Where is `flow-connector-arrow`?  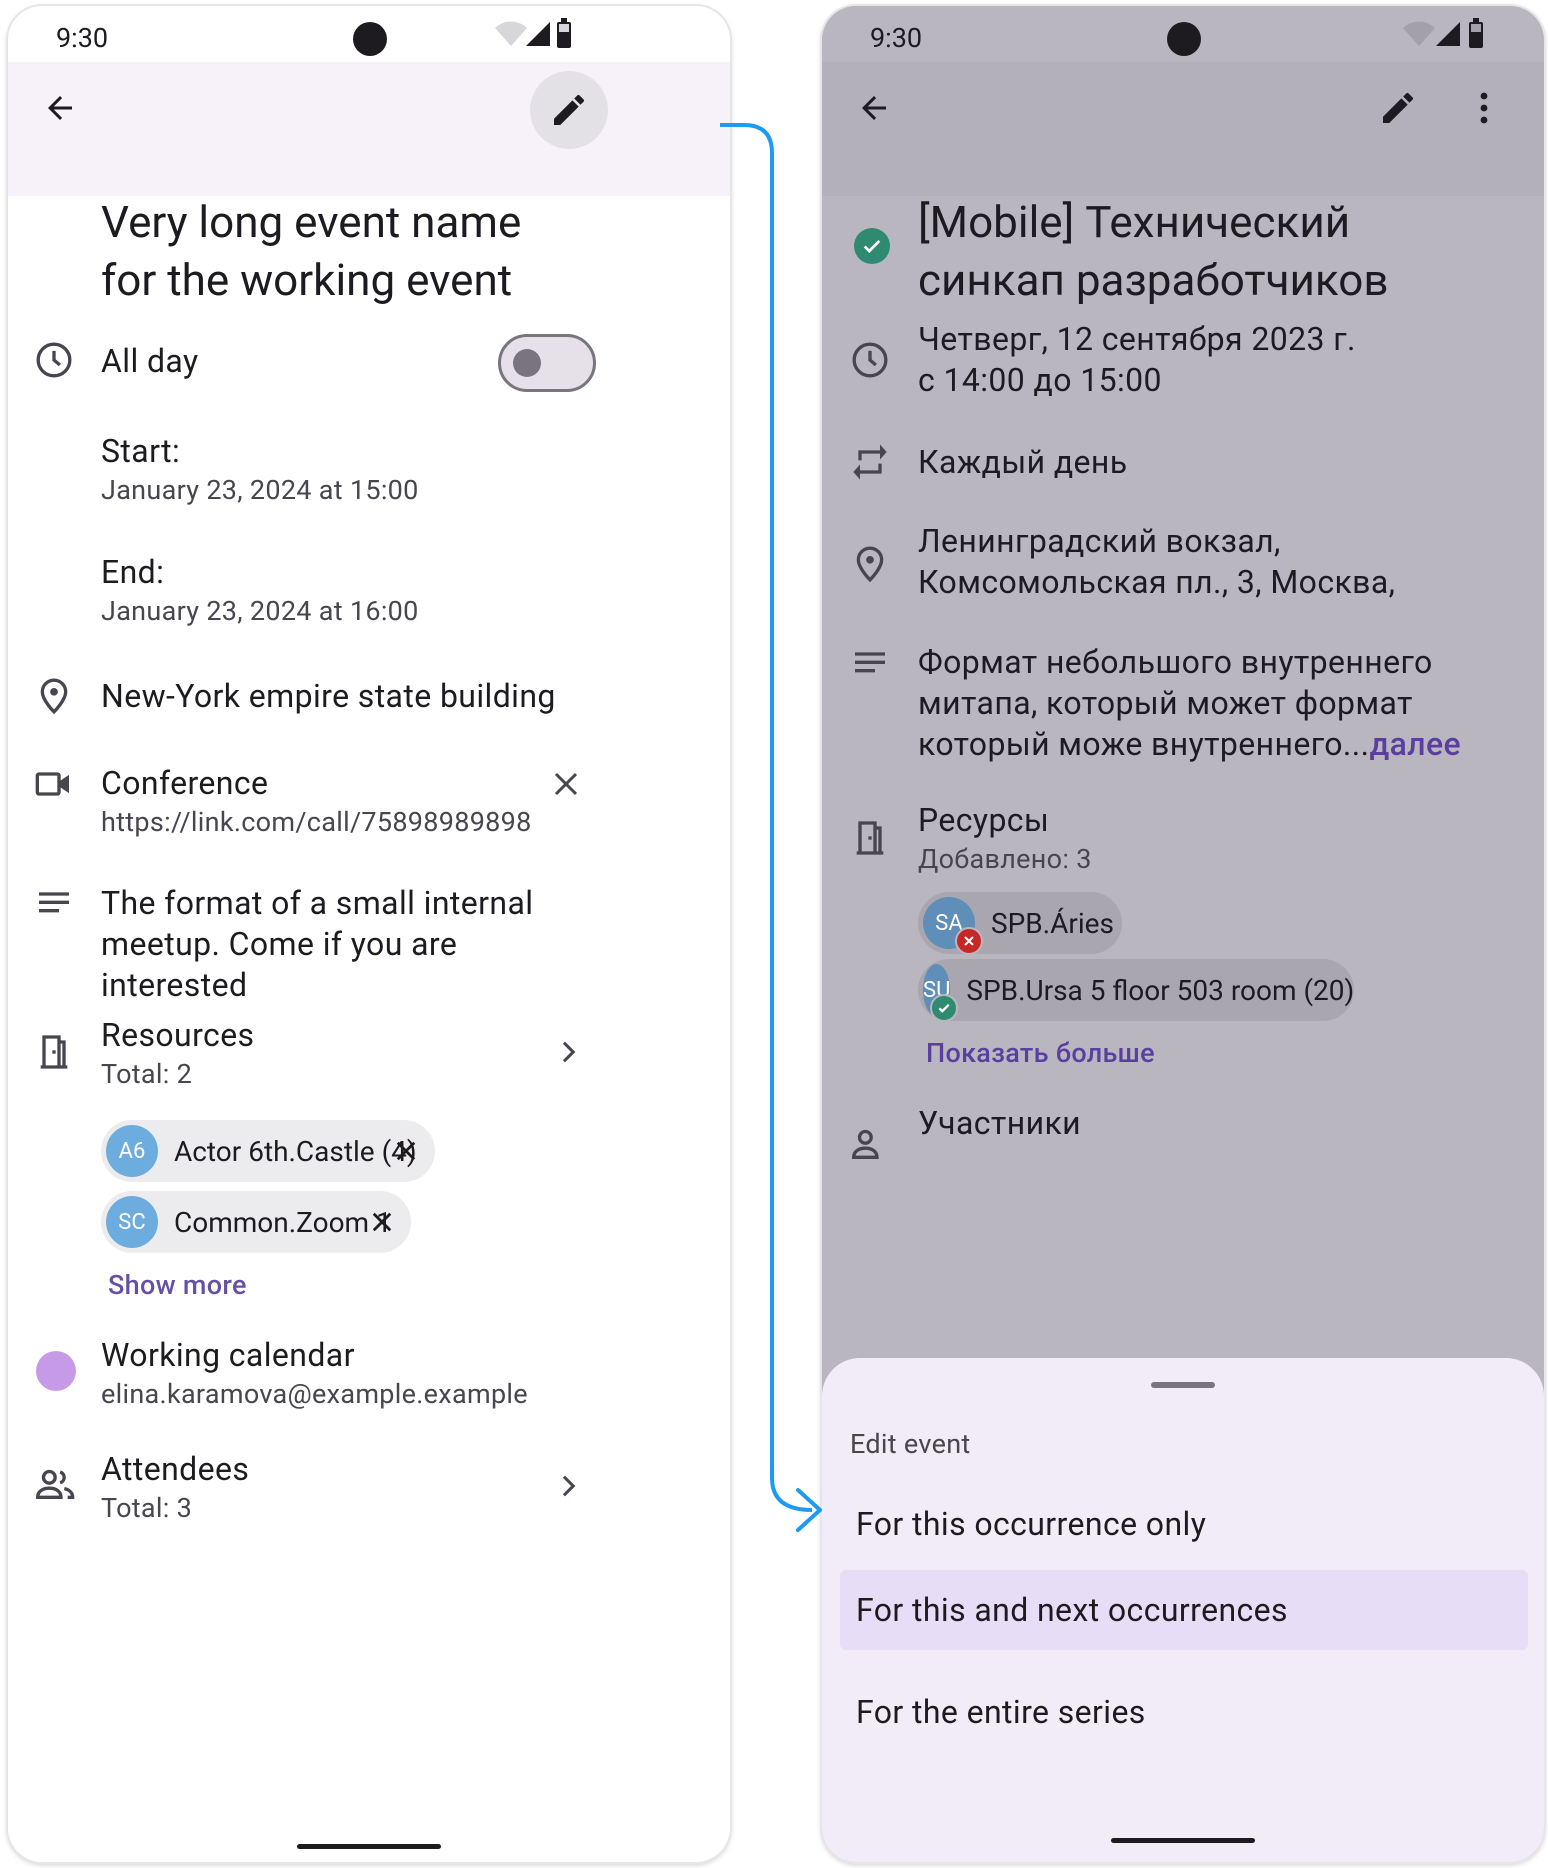
flow-connector-arrow is located at coordinates (771, 827).